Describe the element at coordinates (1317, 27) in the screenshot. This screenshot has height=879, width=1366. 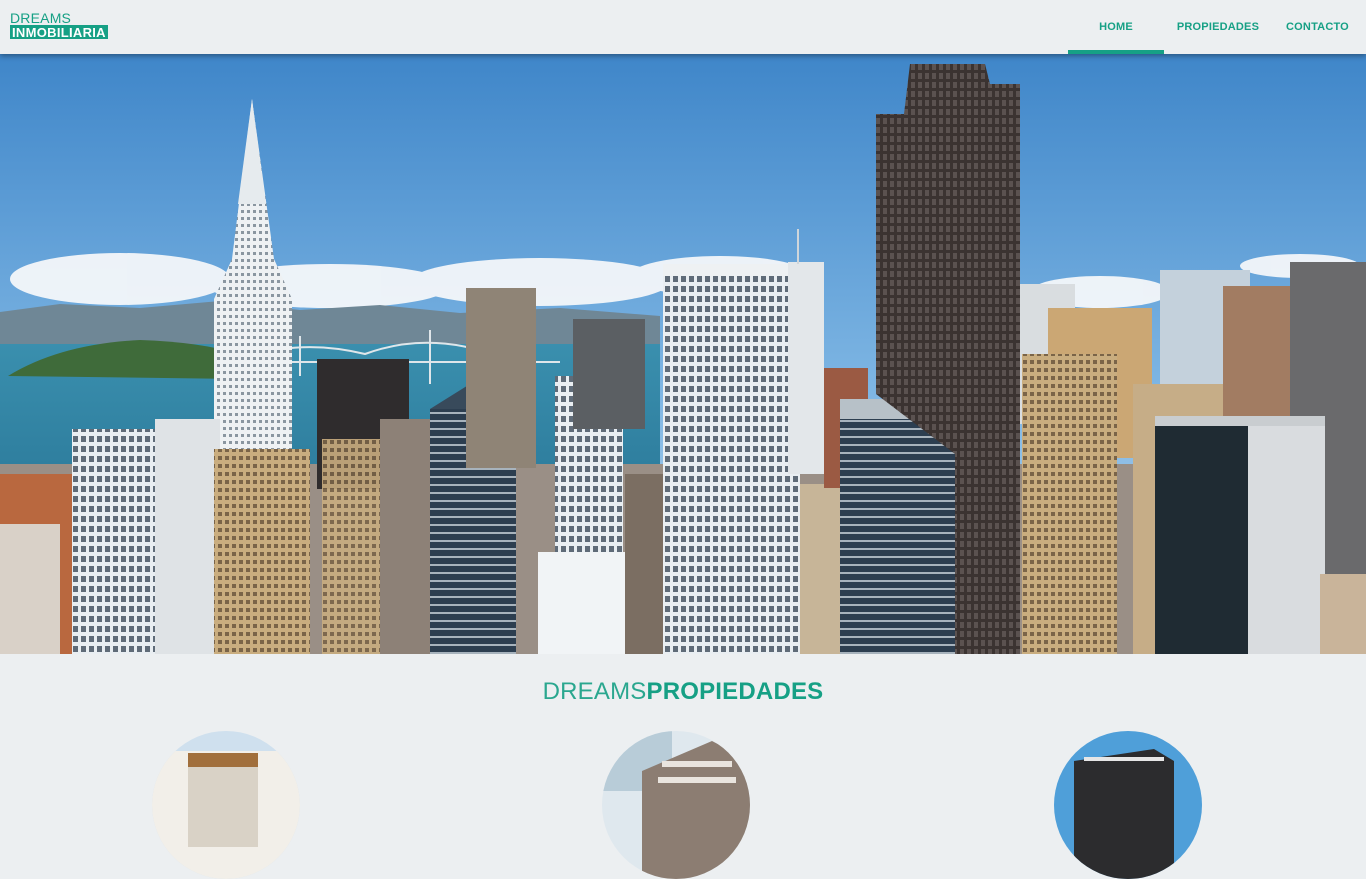
I see `nav-contacto: CONTACTO` at that location.